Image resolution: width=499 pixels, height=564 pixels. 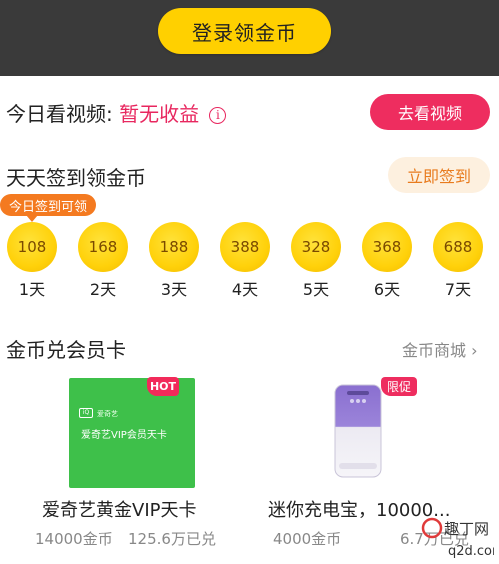 I want to click on day-label: 5天, so click(x=316, y=289).